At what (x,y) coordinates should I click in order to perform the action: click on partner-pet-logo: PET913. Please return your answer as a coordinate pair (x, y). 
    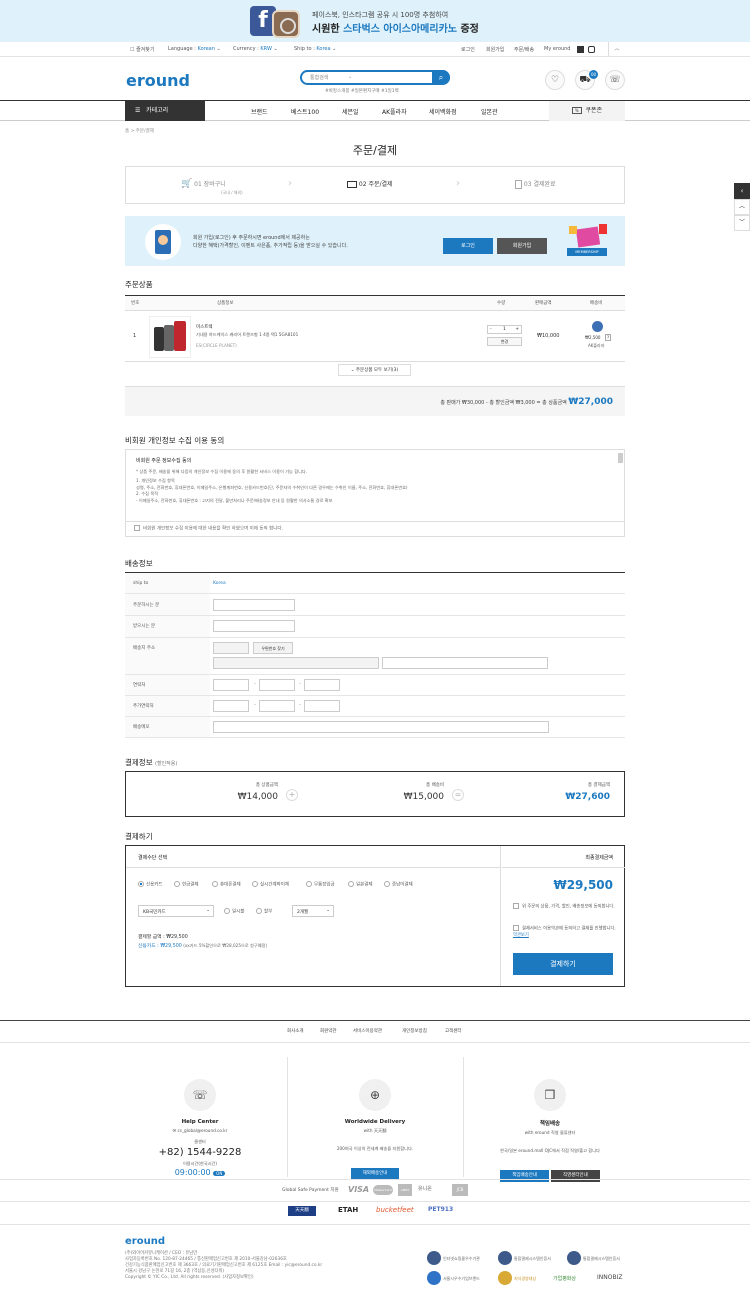
    Looking at the image, I should click on (441, 1209).